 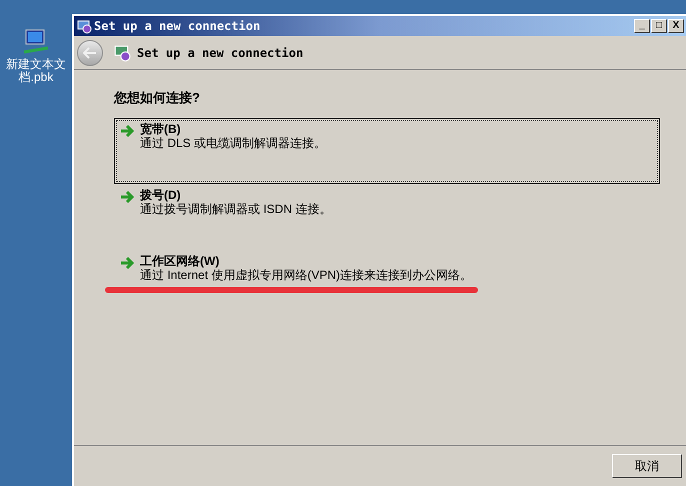 I want to click on connection-option: 工作区网络(W) 通过 Internet 使用虚拟专用网络(VPN)连接来连接到办公网络。, so click(x=387, y=283).